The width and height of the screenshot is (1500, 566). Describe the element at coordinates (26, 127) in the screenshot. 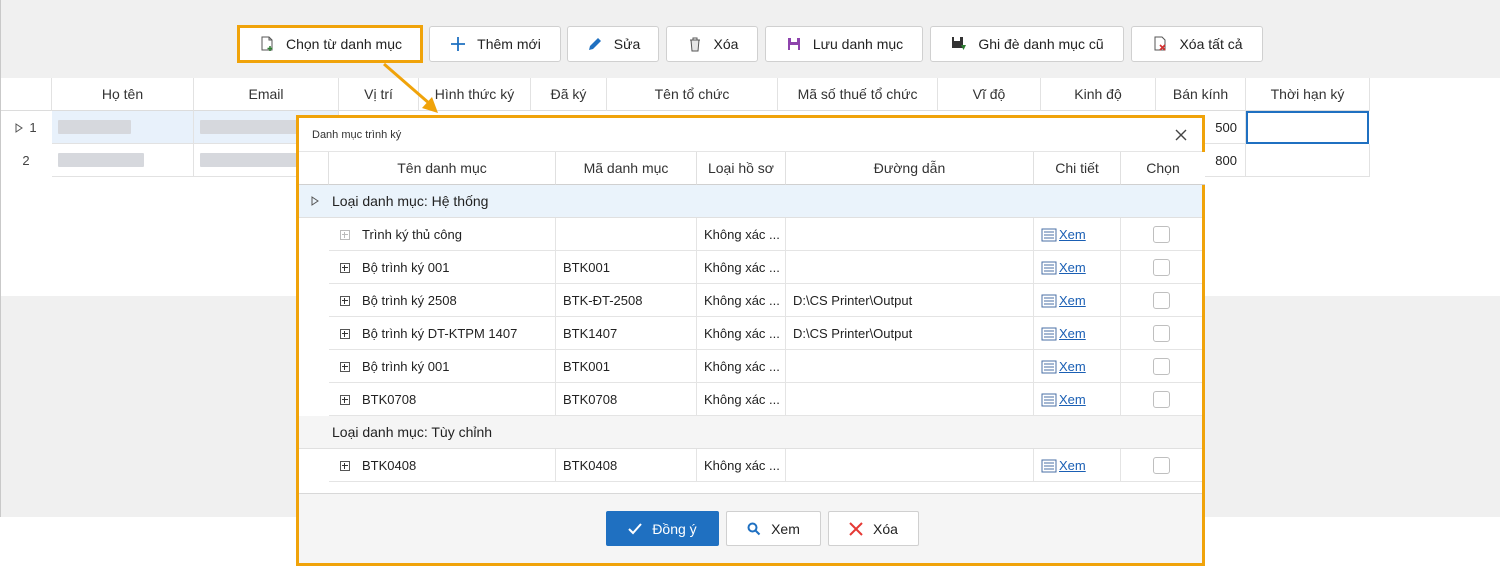

I see `table-row-header: 1` at that location.